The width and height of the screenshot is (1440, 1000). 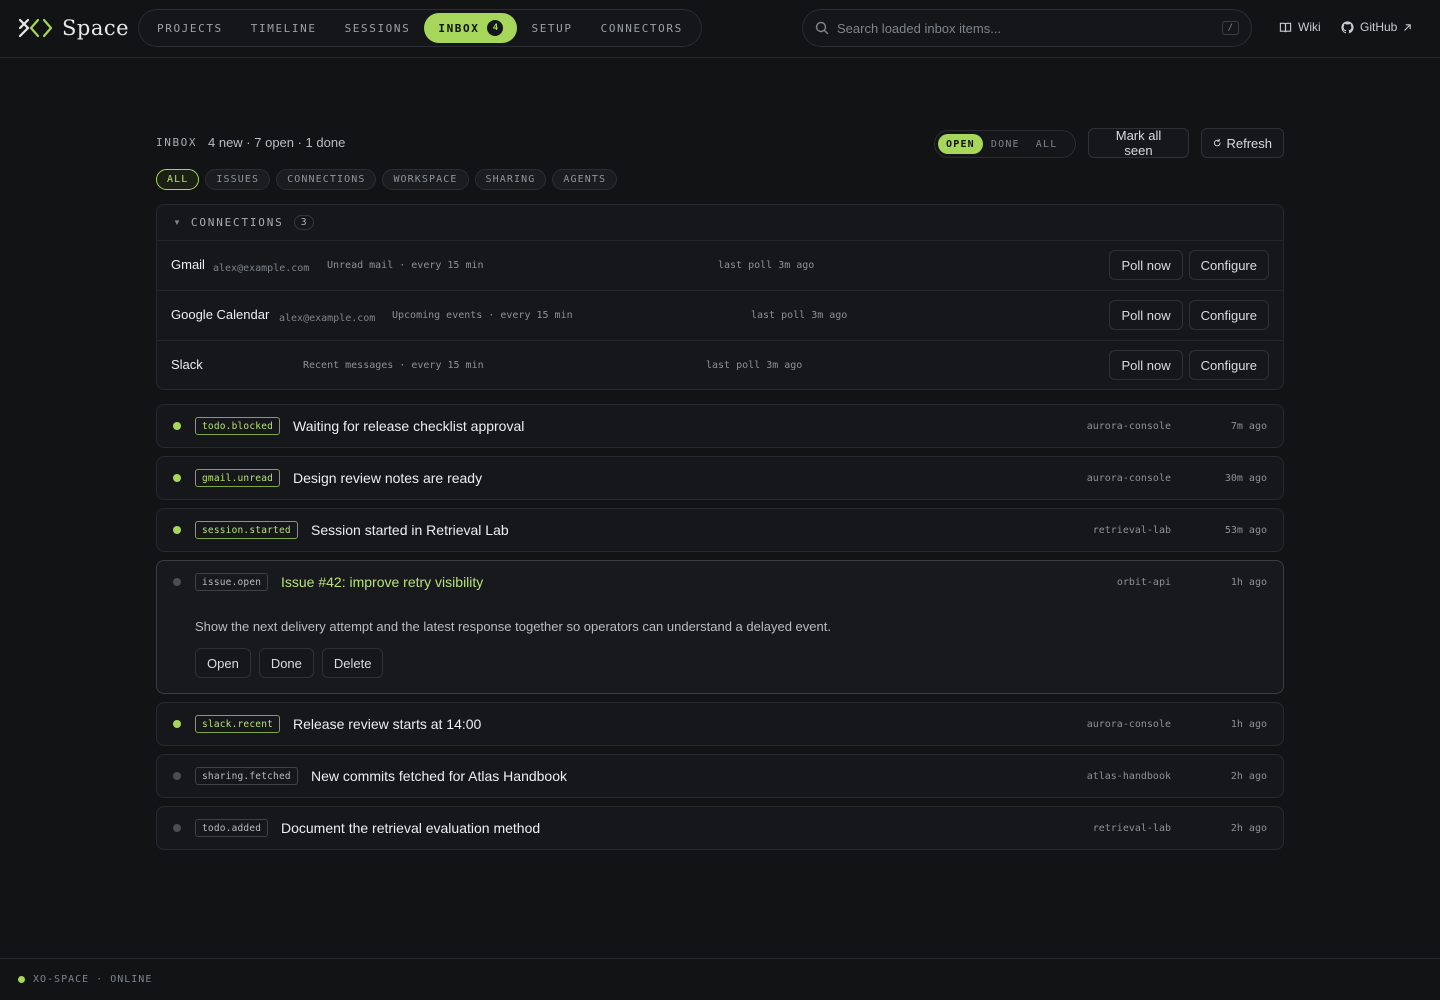 I want to click on connection-name: Gmail, so click(x=188, y=264).